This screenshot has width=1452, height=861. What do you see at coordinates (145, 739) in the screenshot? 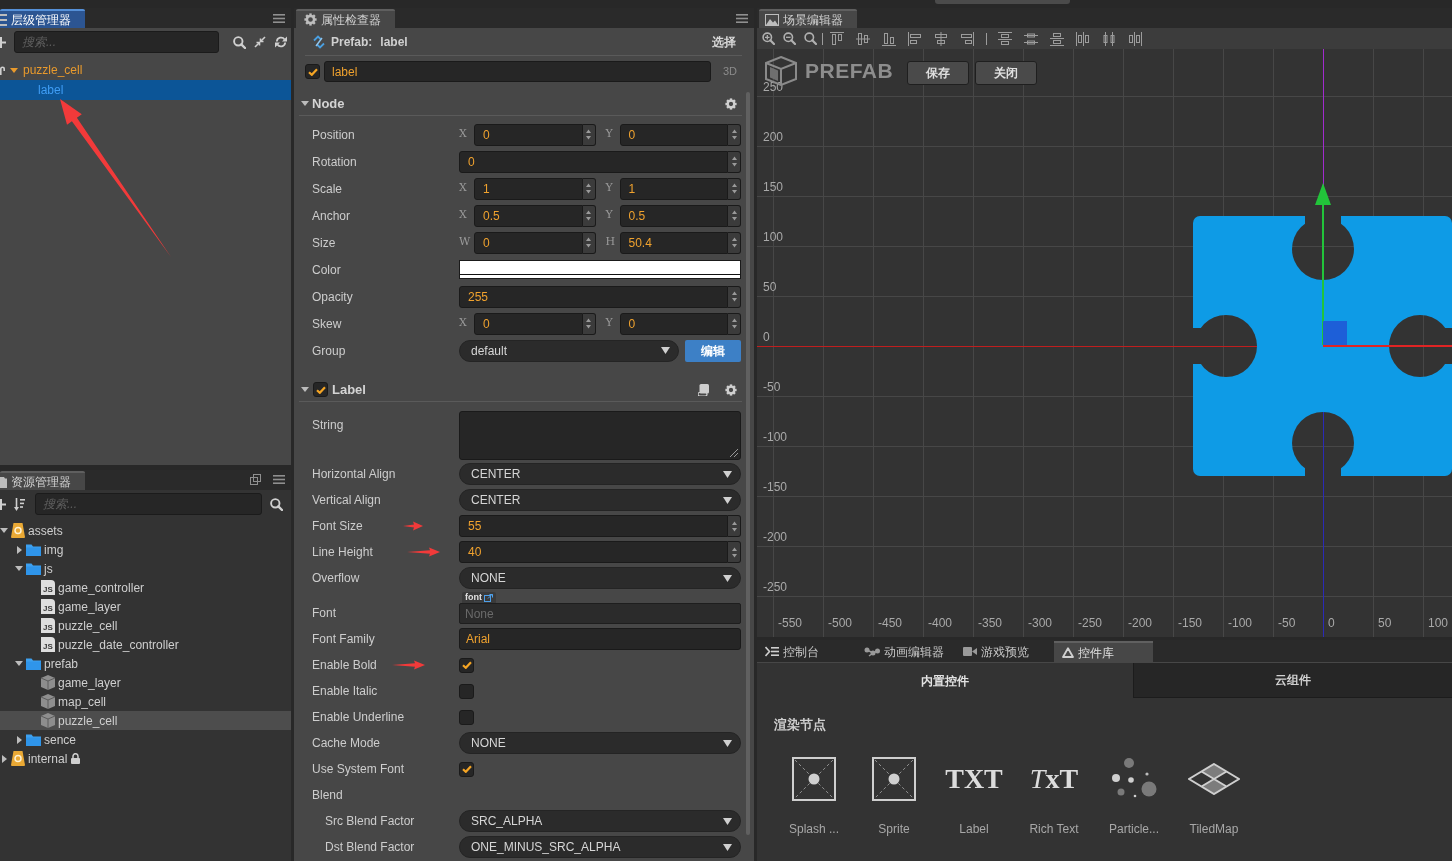
I see `tree-item: sence` at bounding box center [145, 739].